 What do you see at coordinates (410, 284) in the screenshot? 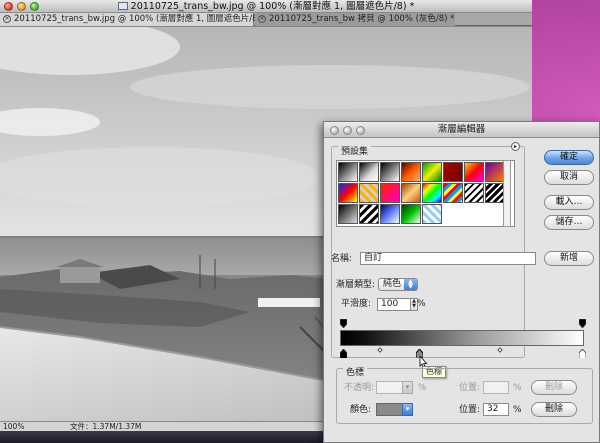
I see `select-arrows-icon: ▲ ▼` at bounding box center [410, 284].